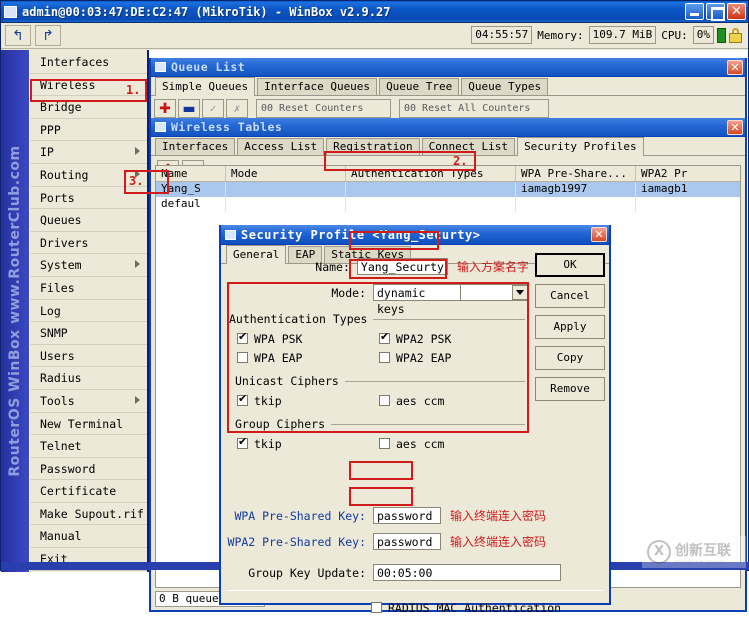 The width and height of the screenshot is (749, 618). I want to click on table-body: Yang_S iamagb1997 iamagb1 defaul, so click(448, 197).